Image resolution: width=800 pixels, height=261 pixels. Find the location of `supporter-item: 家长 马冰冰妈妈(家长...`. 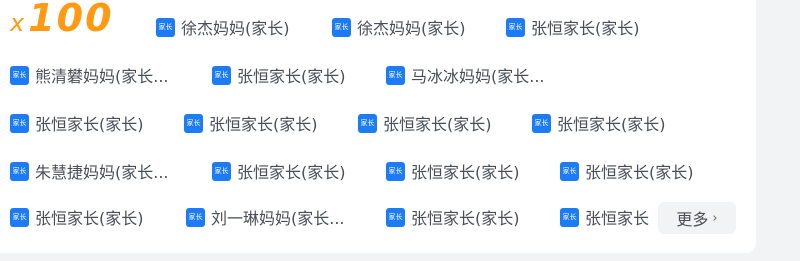

supporter-item: 家长 马冰冰妈妈(家长... is located at coordinates (486, 75).